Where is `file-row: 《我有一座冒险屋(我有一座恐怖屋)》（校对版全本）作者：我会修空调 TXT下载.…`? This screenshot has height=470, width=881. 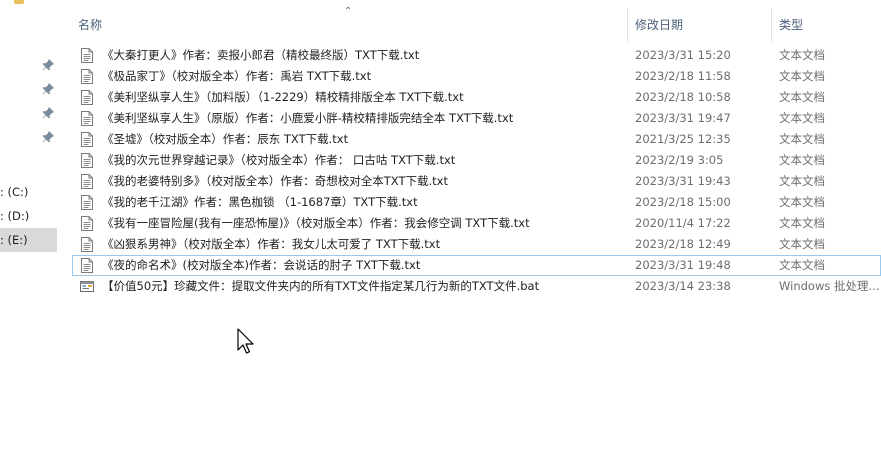 file-row: 《我有一座冒险屋(我有一座恐怖屋)》（校对版全本）作者：我会修空调 TXT下载.… is located at coordinates (476, 223).